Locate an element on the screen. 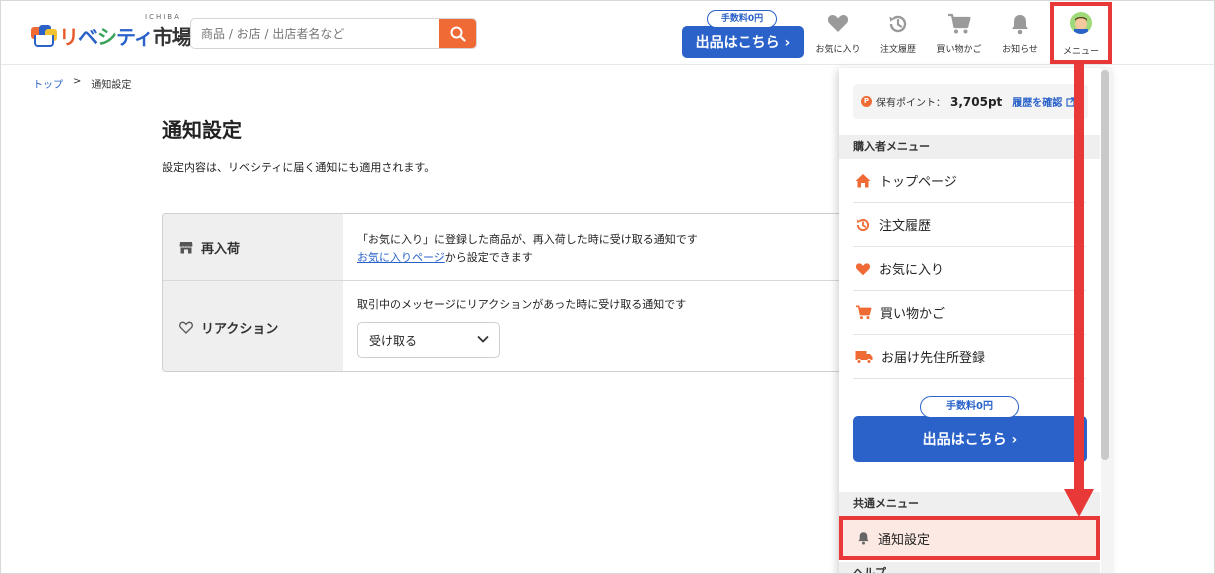 This screenshot has height=574, width=1215. panel-fee-badge: 手数料0円 is located at coordinates (969, 407).